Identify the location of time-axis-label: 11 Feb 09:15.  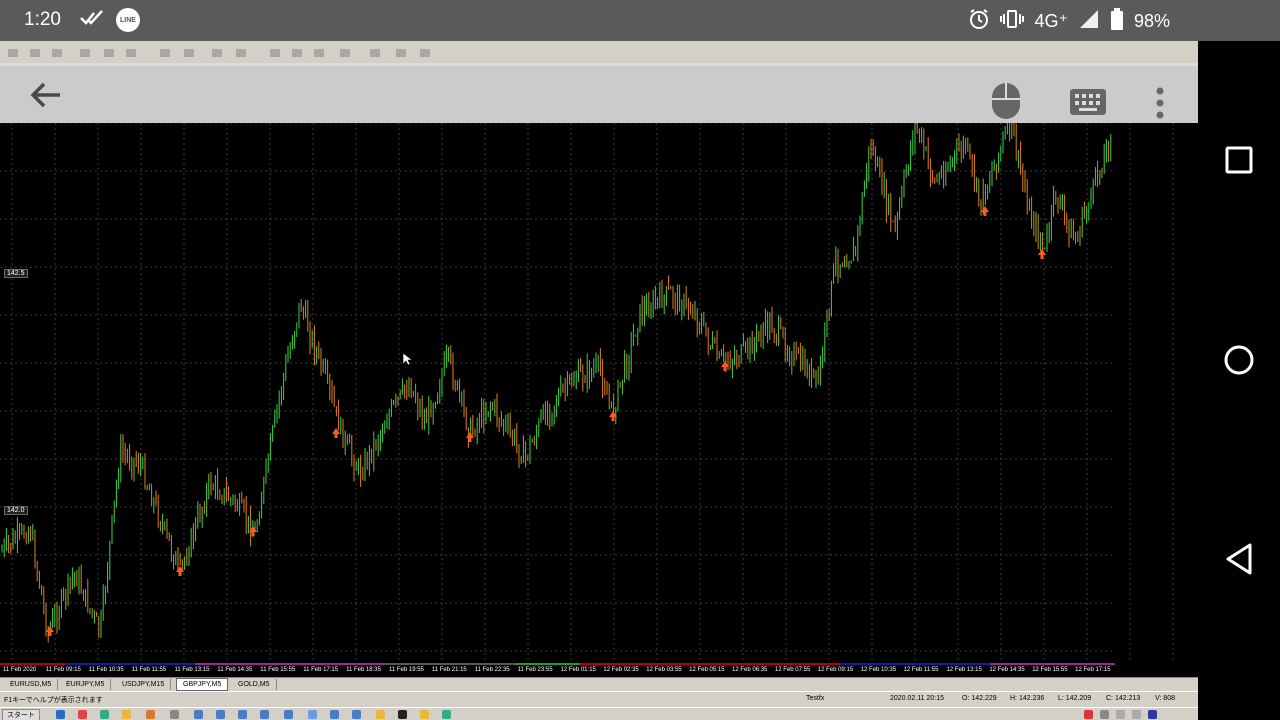
(63, 670).